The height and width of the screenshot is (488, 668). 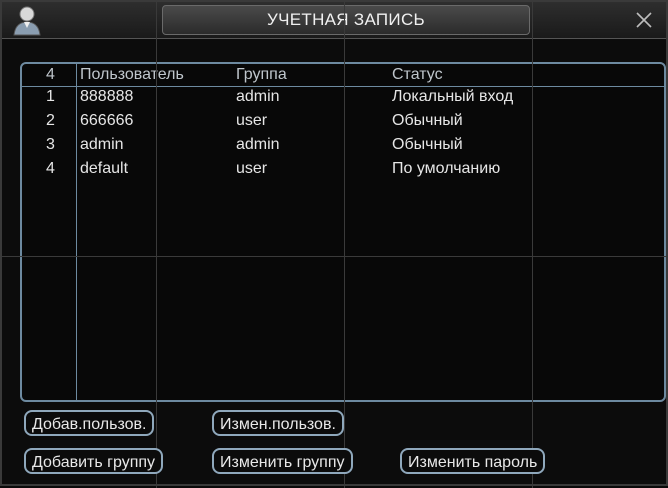 What do you see at coordinates (89, 423) in the screenshot?
I see `add-user-button: Добав.пользов.` at bounding box center [89, 423].